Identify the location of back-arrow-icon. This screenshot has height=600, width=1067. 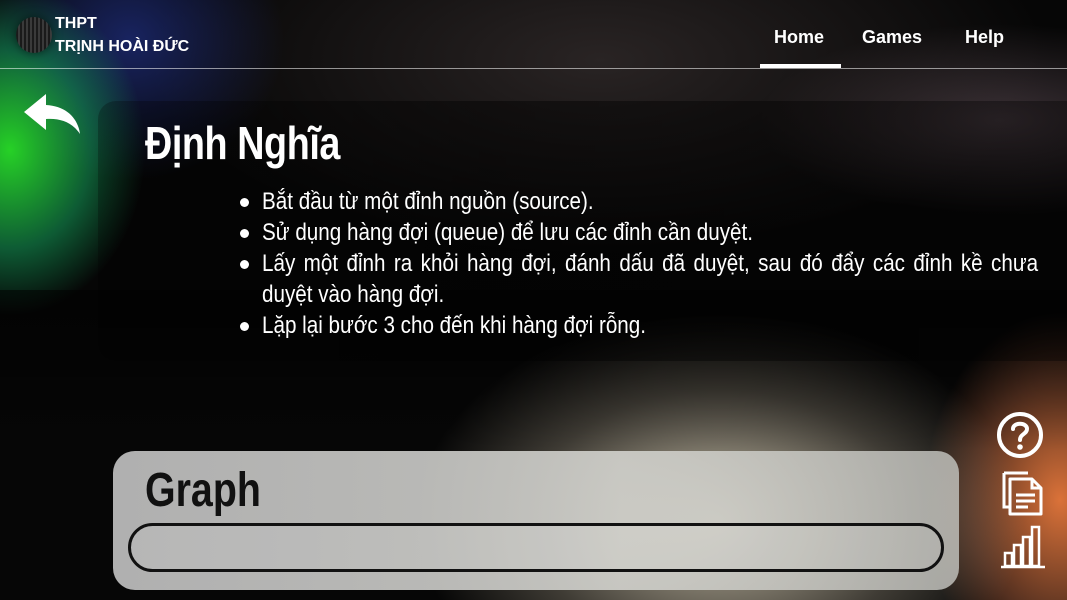
(52, 114).